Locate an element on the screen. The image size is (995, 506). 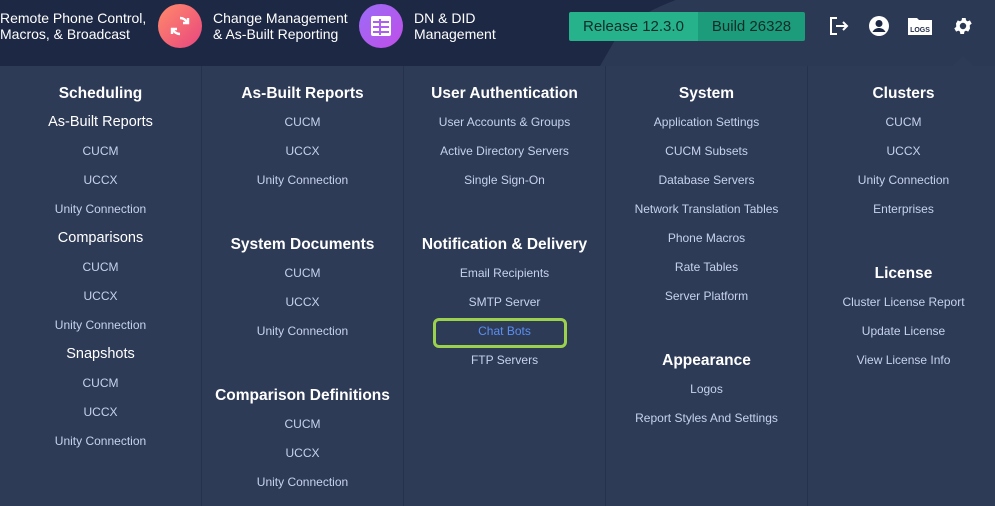
menu-link-rate-tables: Rate Tables is located at coordinates (706, 267).